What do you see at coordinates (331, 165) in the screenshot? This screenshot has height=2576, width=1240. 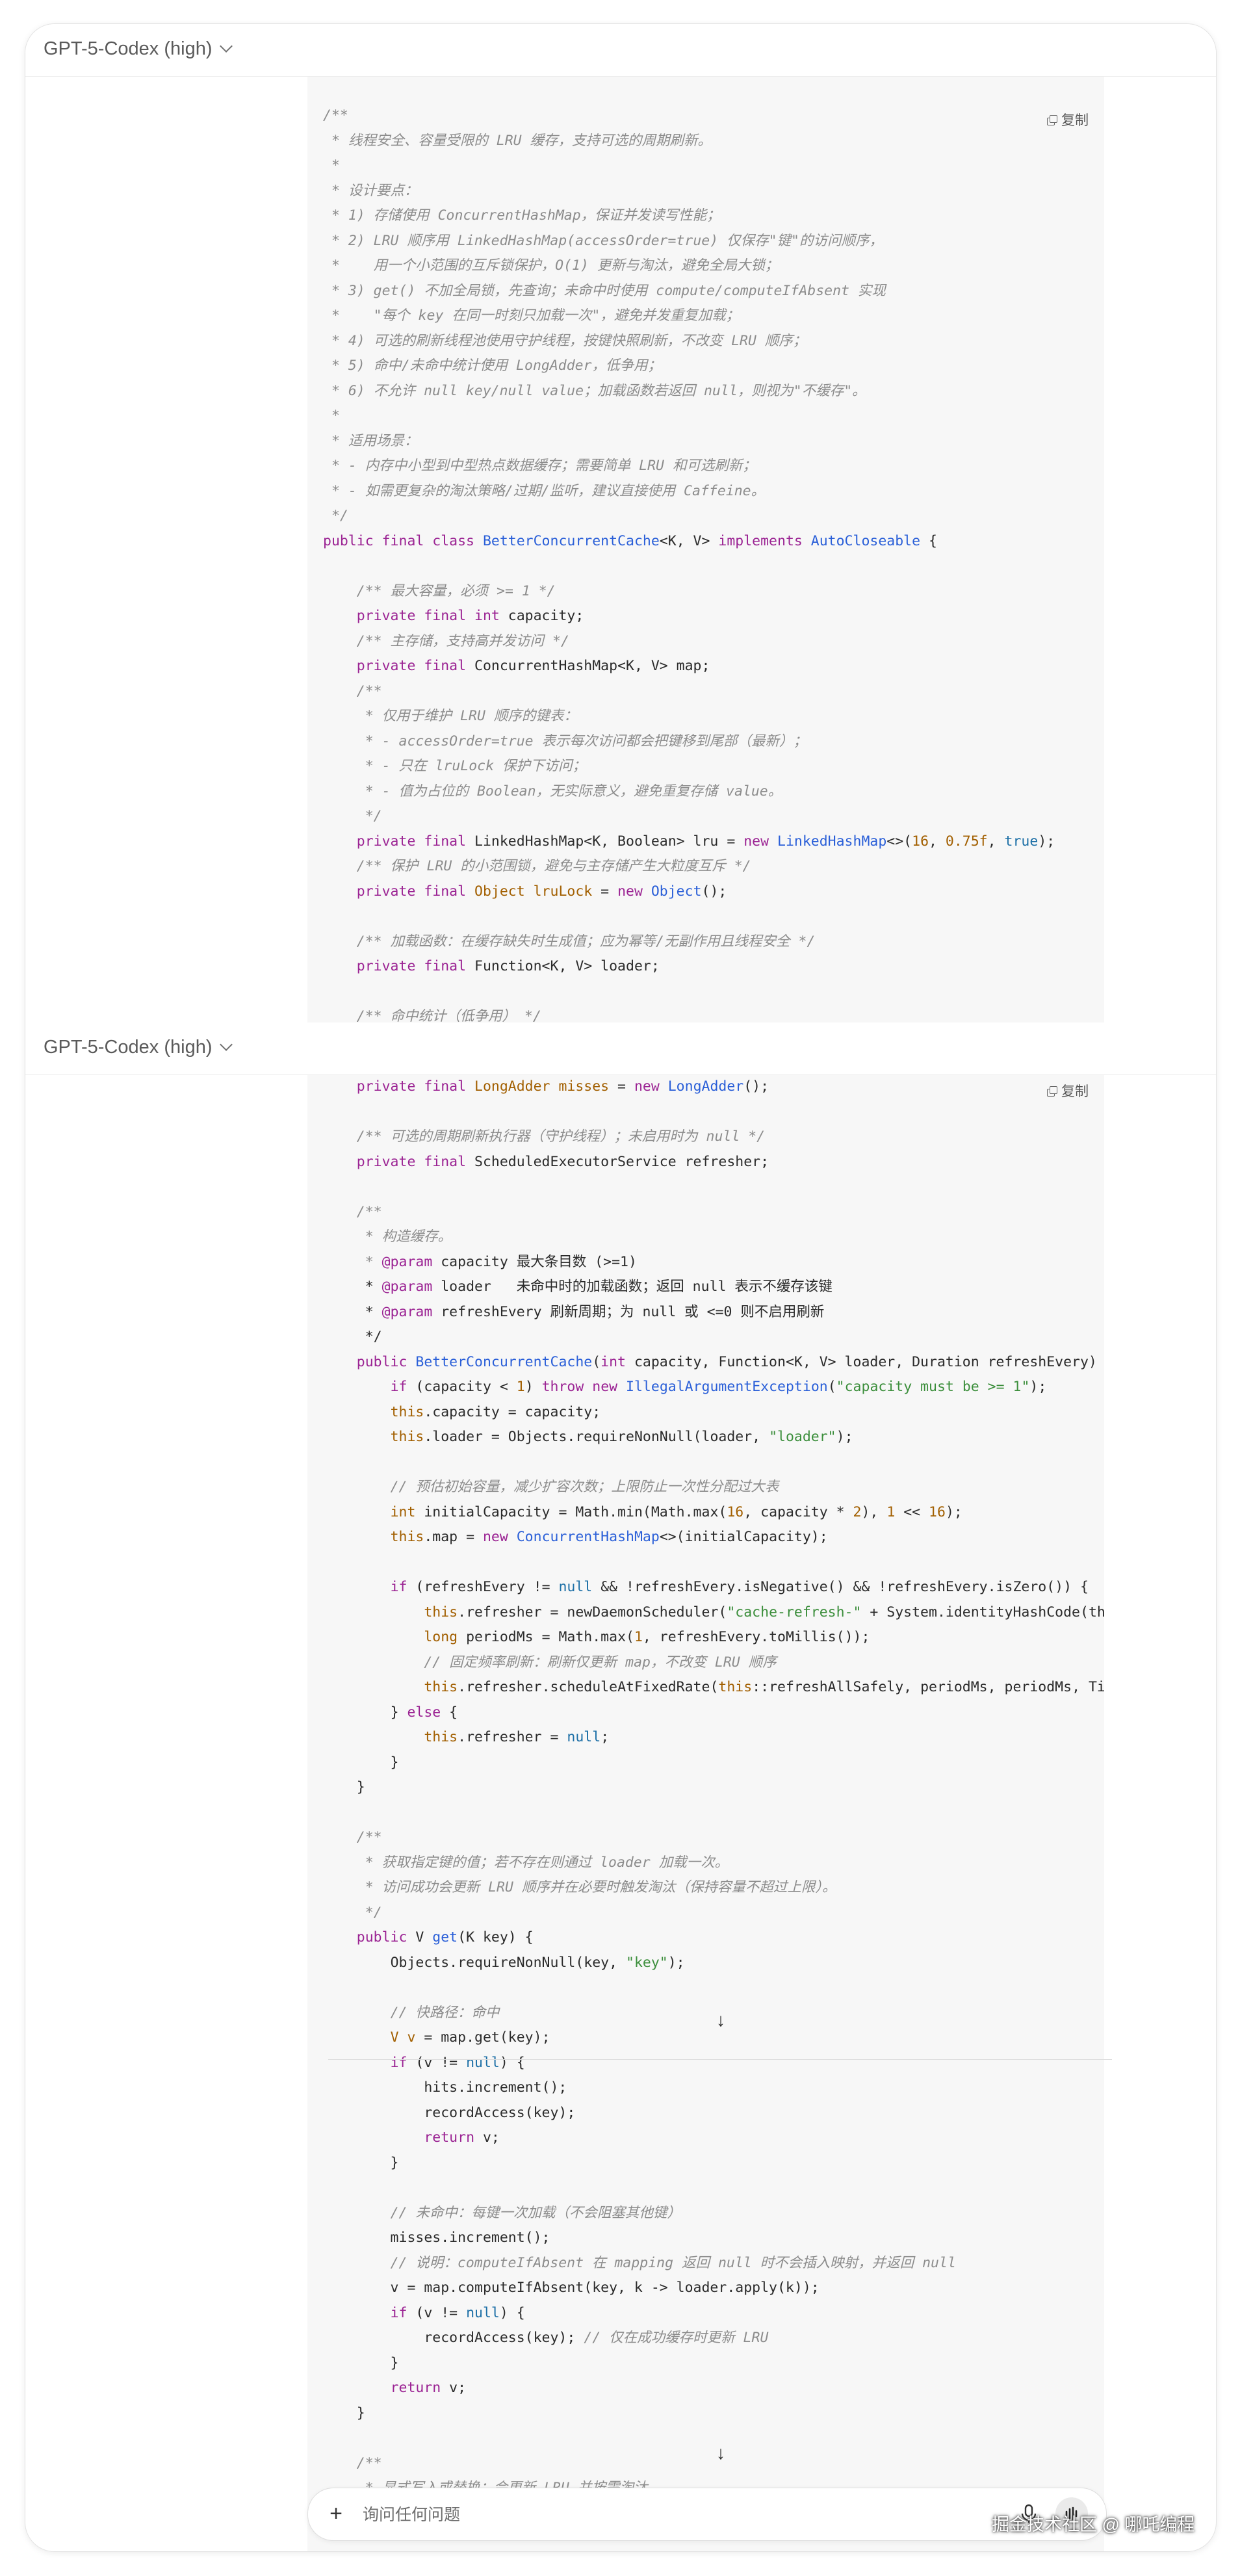 I see `code-token: *` at bounding box center [331, 165].